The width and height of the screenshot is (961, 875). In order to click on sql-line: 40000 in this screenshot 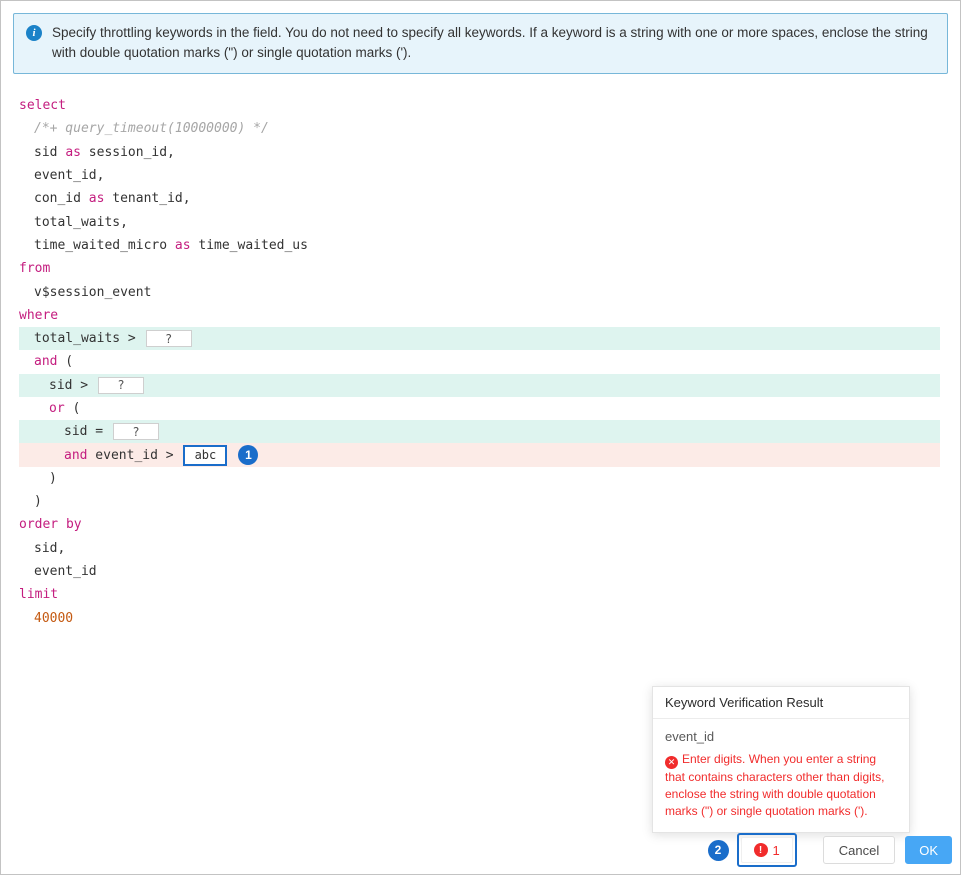, I will do `click(479, 618)`.